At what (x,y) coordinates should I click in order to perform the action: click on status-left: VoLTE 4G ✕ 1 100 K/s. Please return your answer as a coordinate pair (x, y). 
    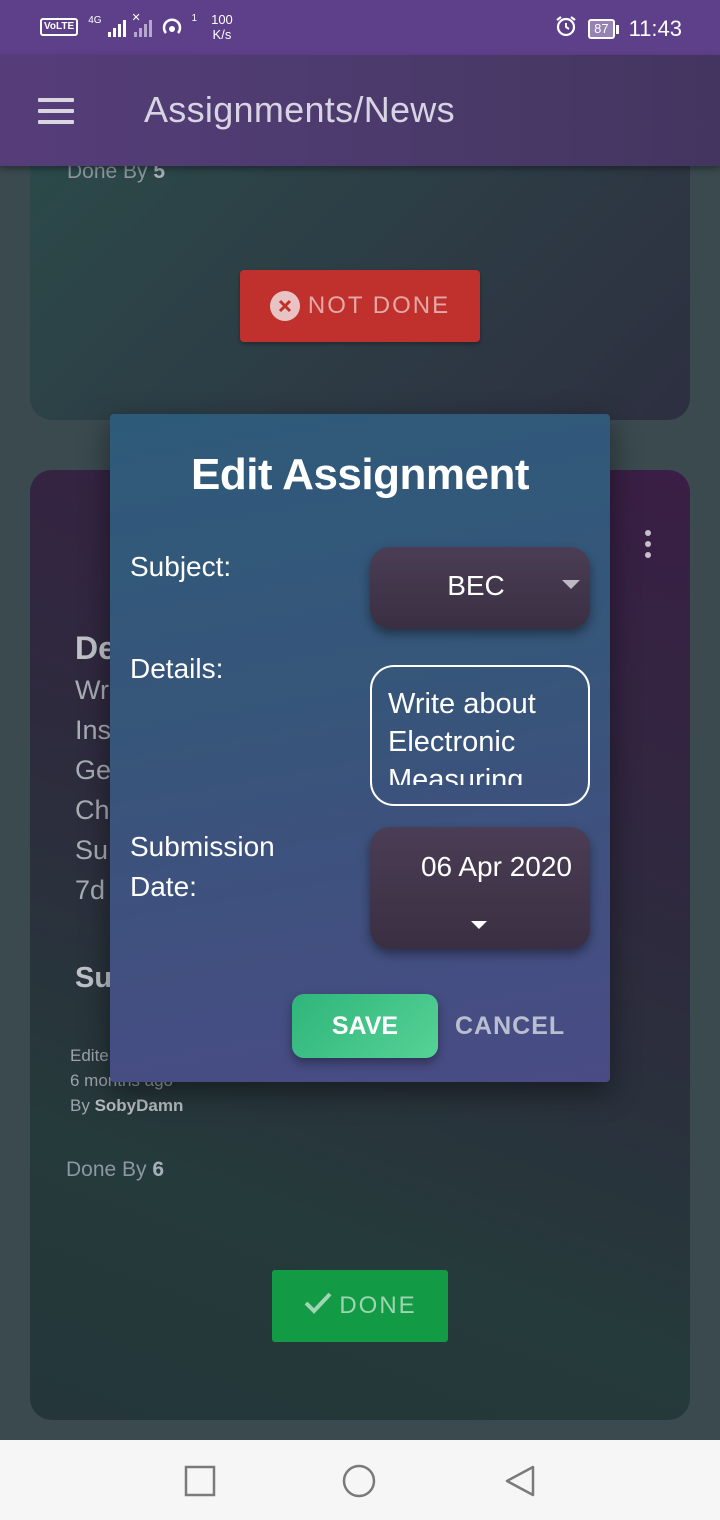
    Looking at the image, I should click on (136, 27).